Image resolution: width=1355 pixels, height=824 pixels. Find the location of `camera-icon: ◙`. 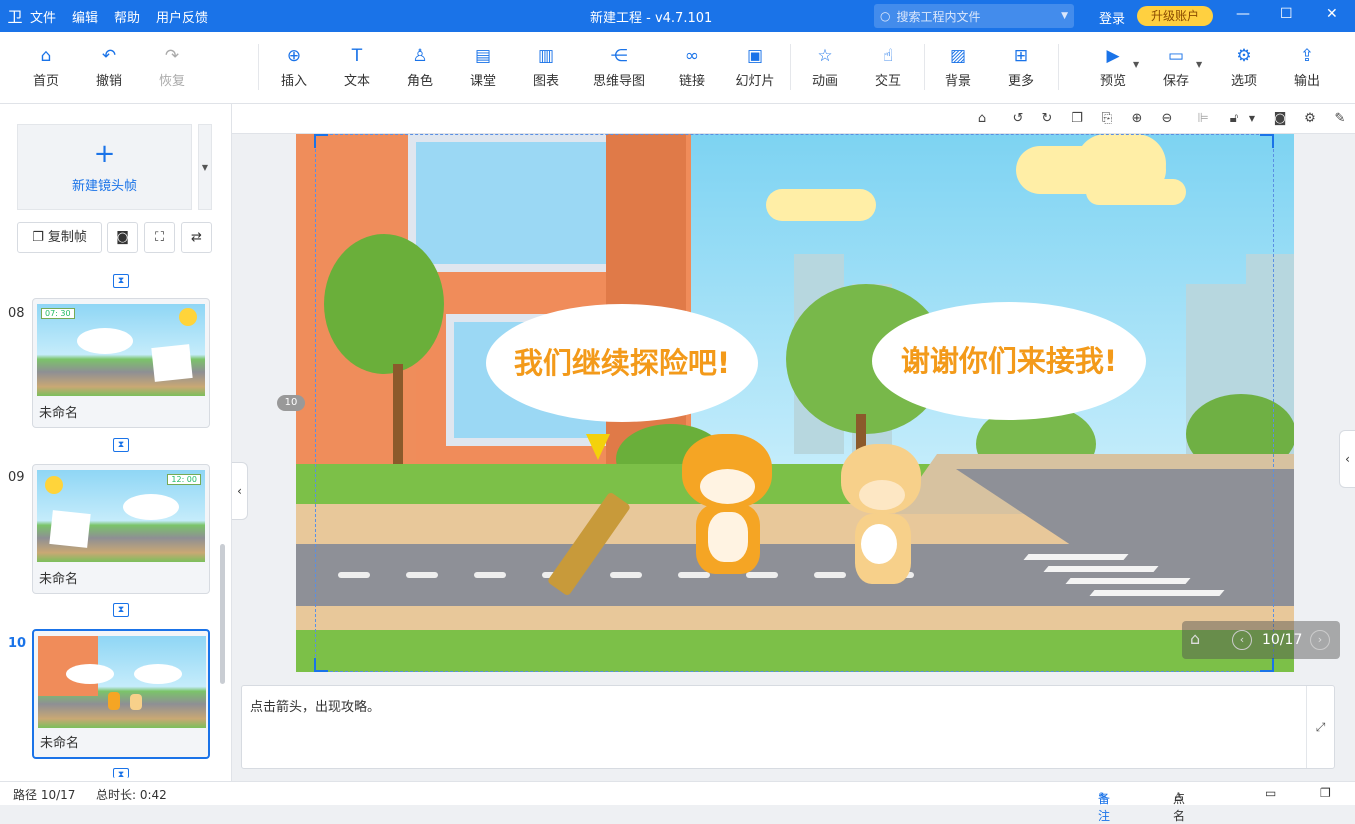

camera-icon: ◙ is located at coordinates (1280, 119).